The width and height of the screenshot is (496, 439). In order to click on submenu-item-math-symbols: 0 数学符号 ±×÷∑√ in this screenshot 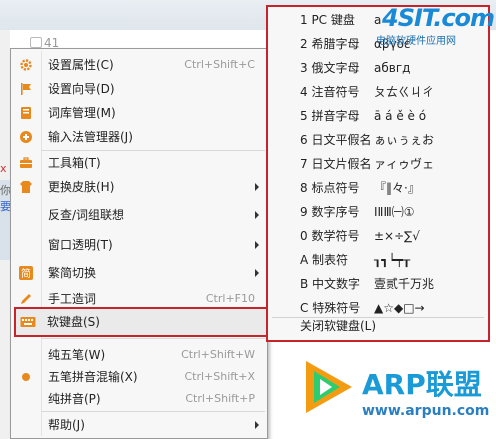, I will do `click(378, 236)`.